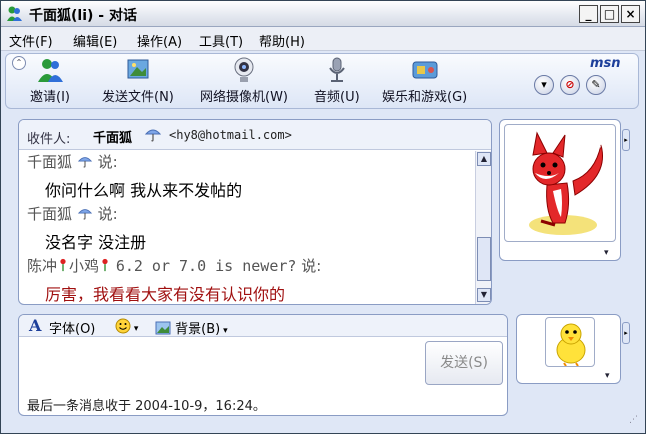  I want to click on emoticon-button: ▾, so click(126, 326).